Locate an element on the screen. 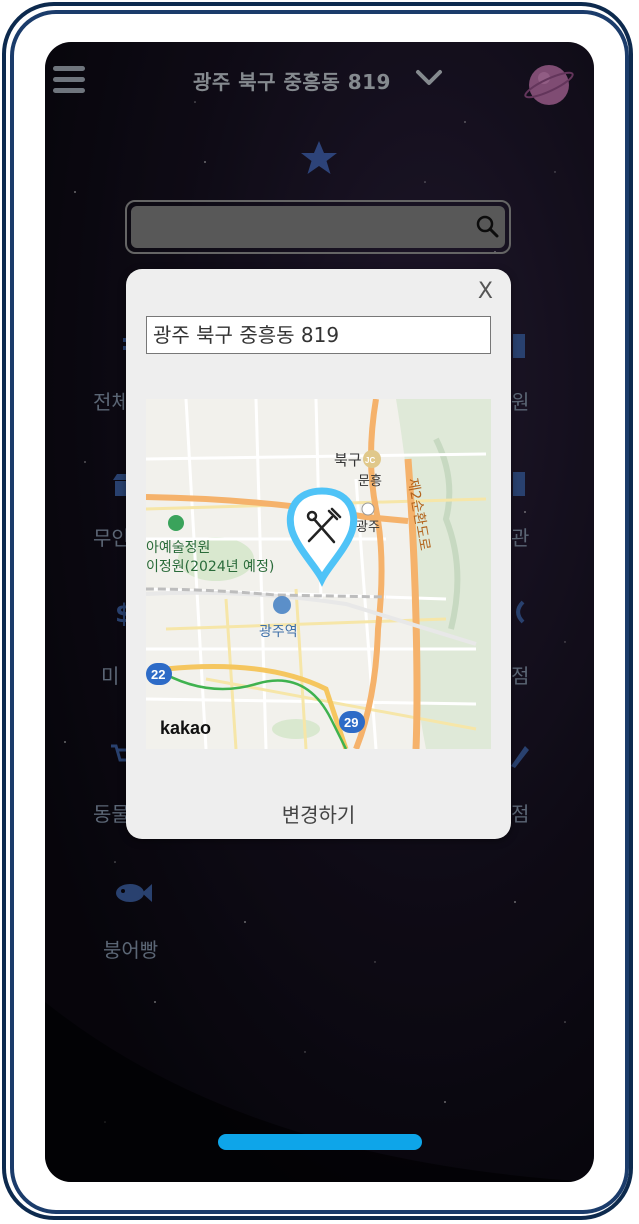  location-pin-icon is located at coordinates (322, 537).